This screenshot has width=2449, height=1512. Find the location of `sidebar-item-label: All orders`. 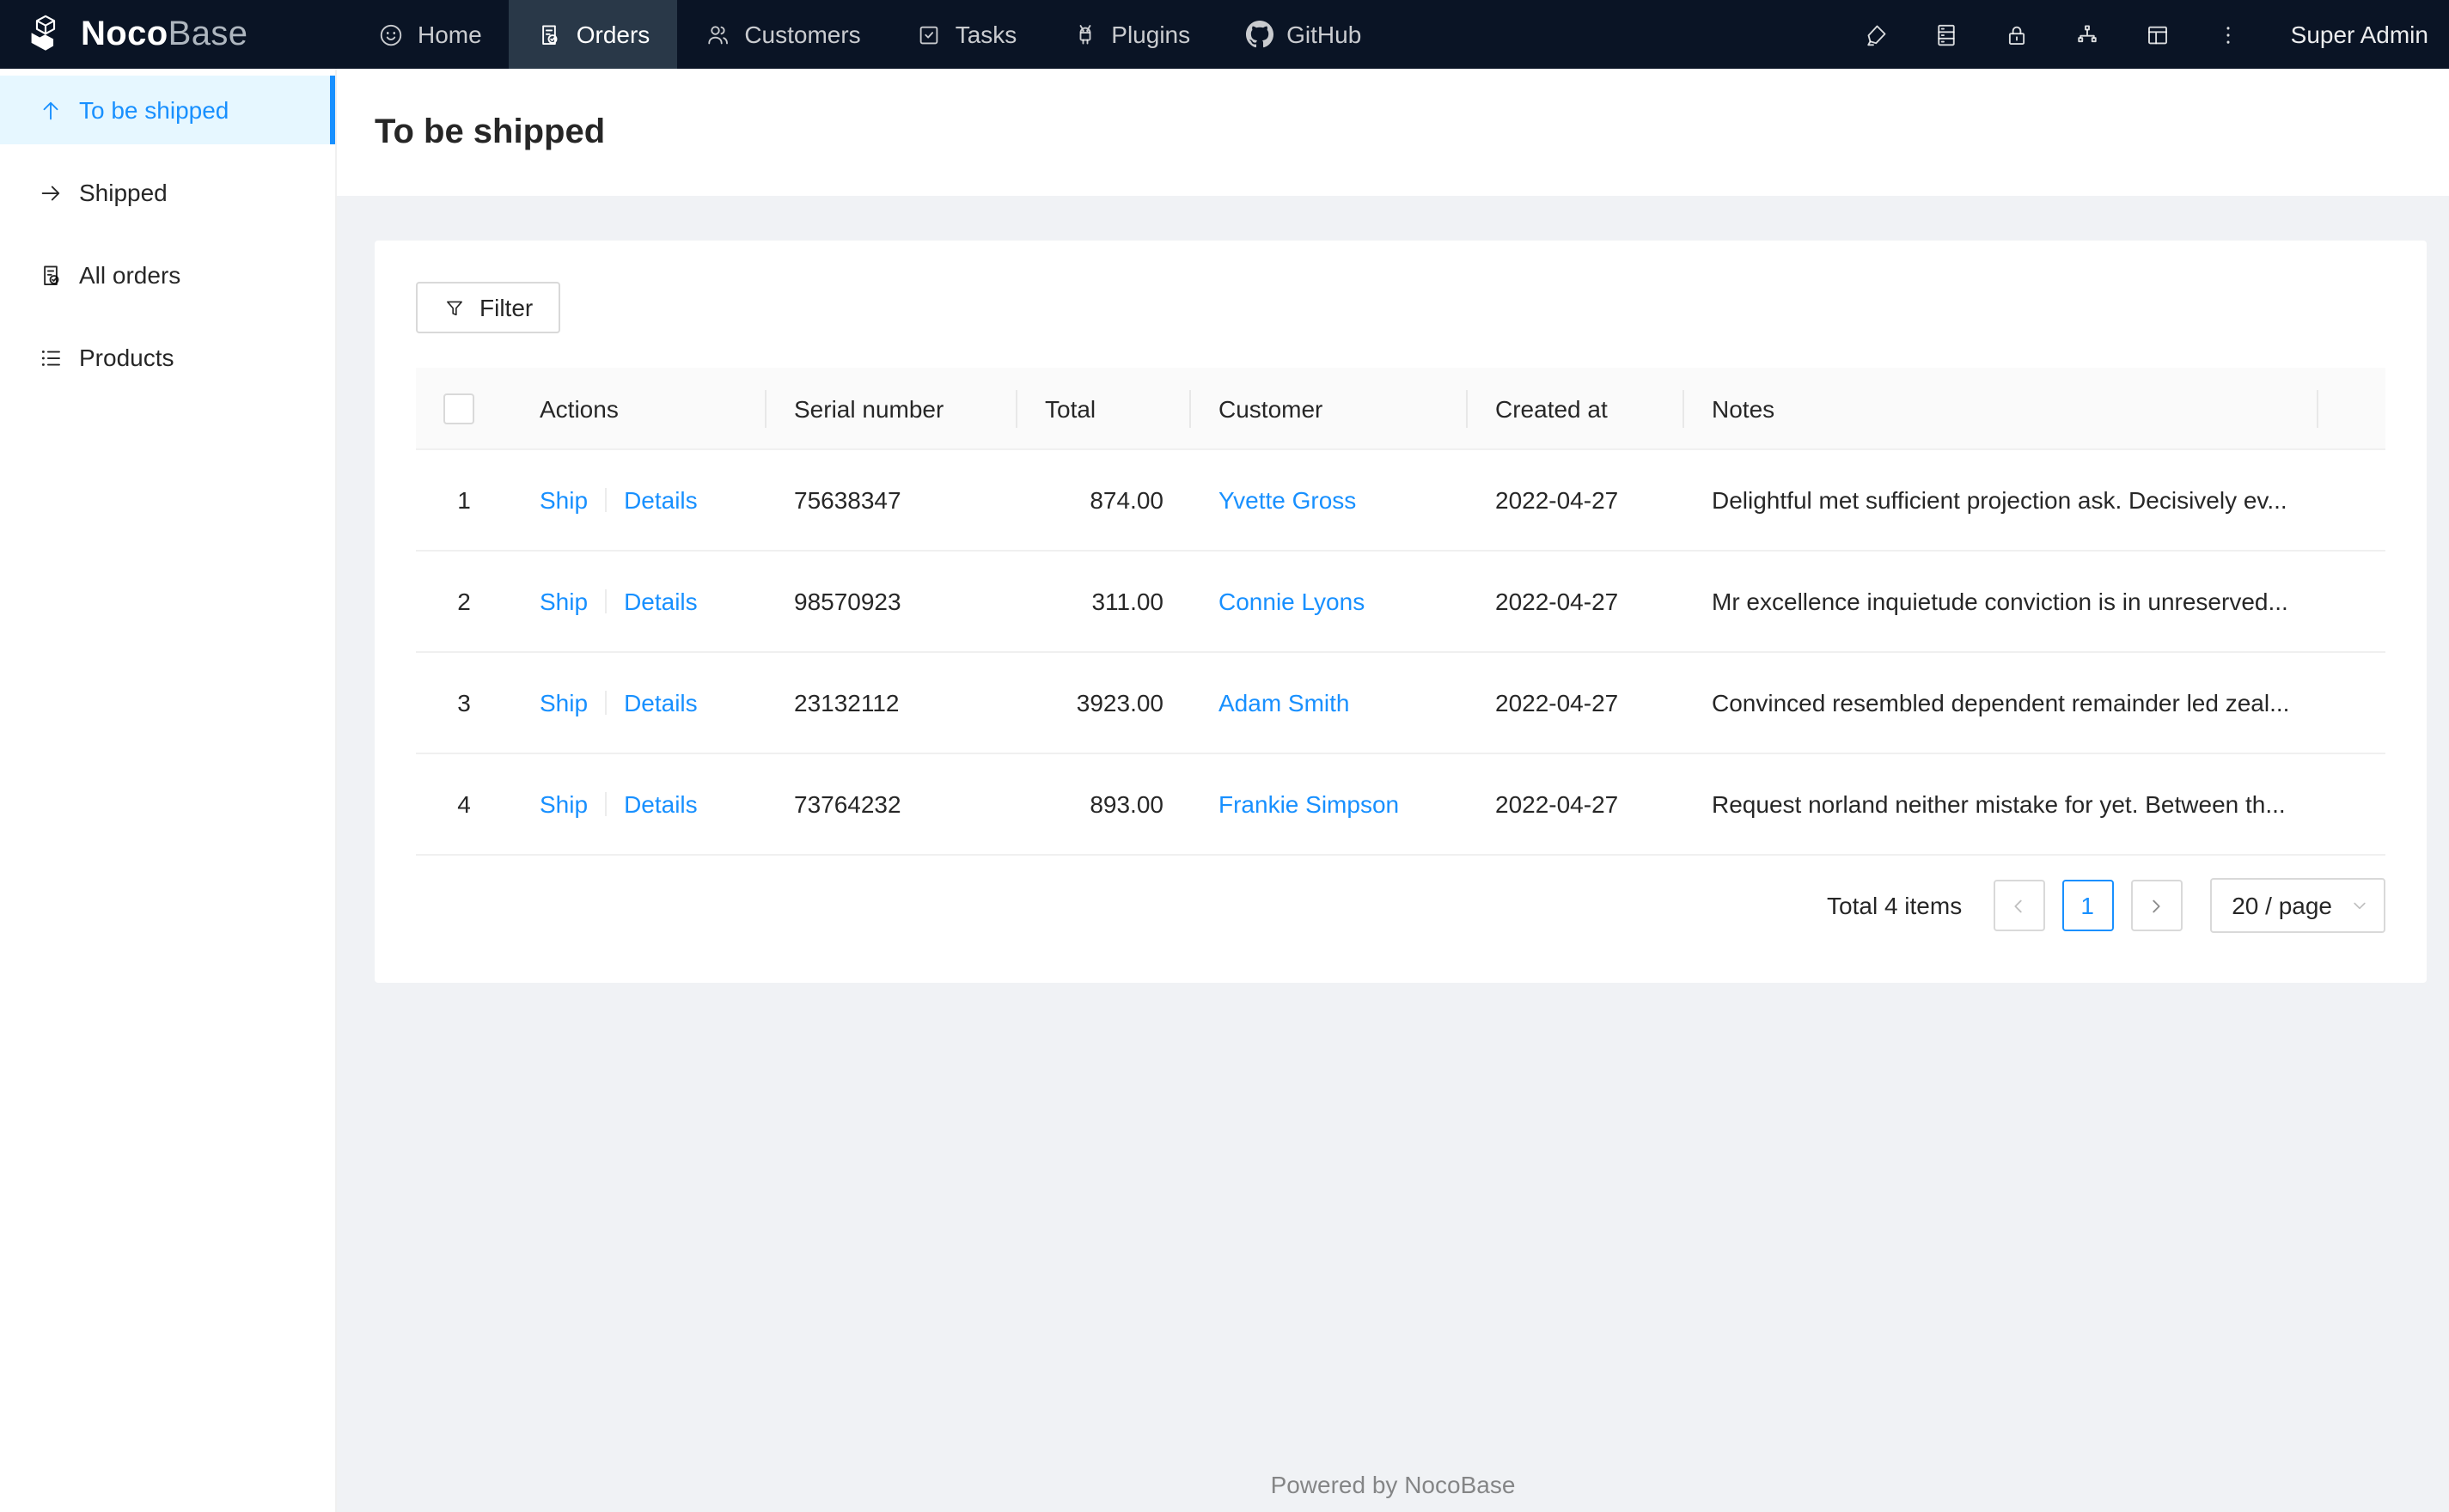

sidebar-item-label: All orders is located at coordinates (130, 275).